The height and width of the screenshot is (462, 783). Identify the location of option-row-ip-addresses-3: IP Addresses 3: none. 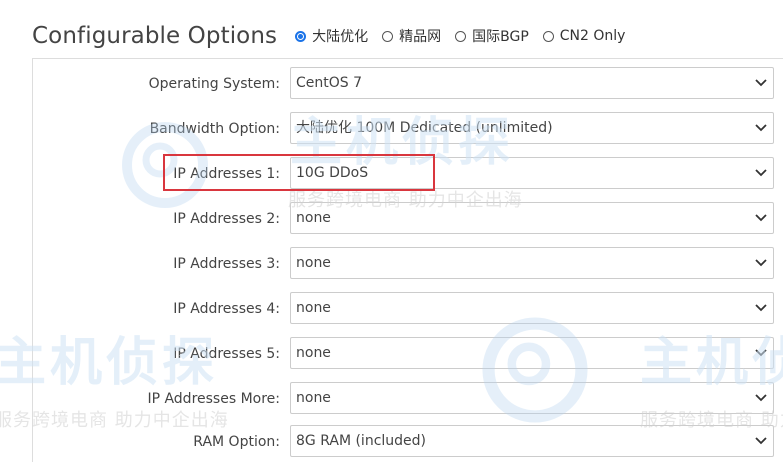
(408, 264).